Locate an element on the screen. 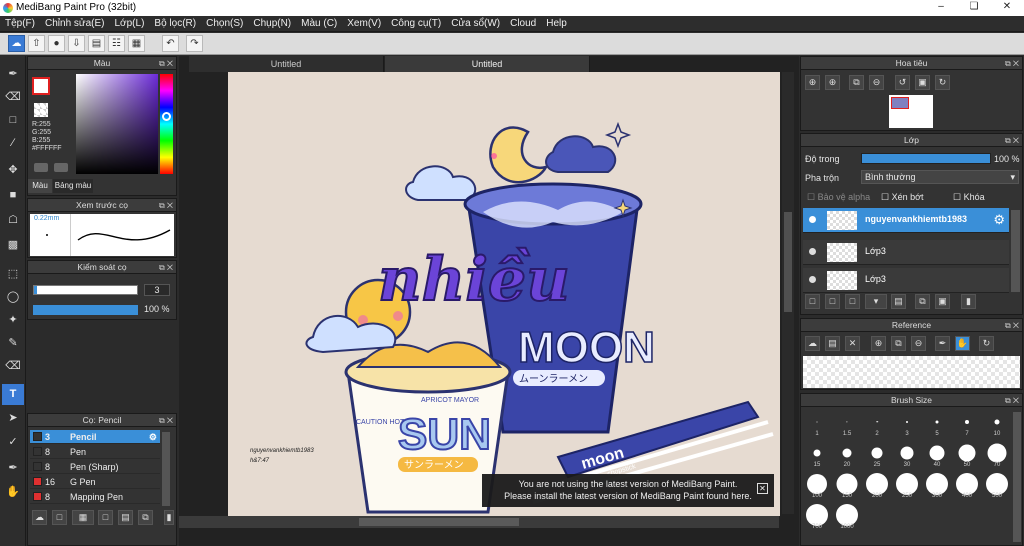  brush-size-option: 7 is located at coordinates (967, 423).